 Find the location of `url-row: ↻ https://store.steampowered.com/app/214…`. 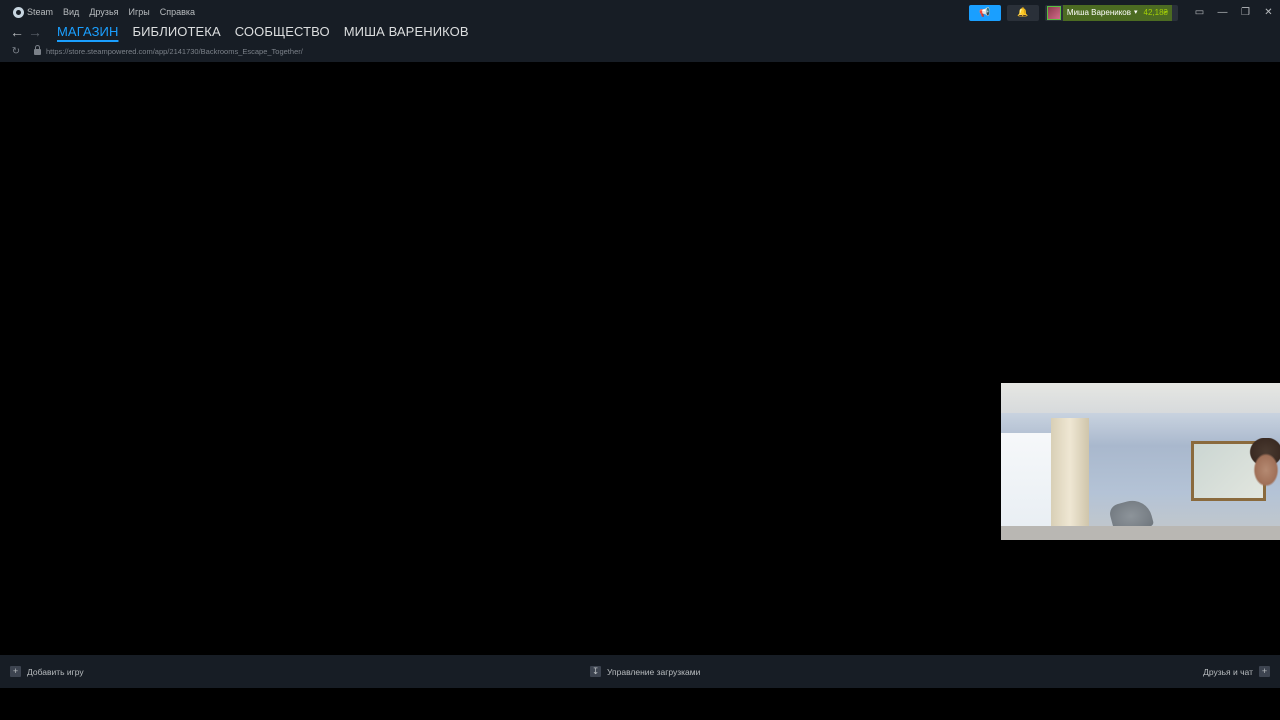

url-row: ↻ https://store.steampowered.com/app/214… is located at coordinates (155, 51).